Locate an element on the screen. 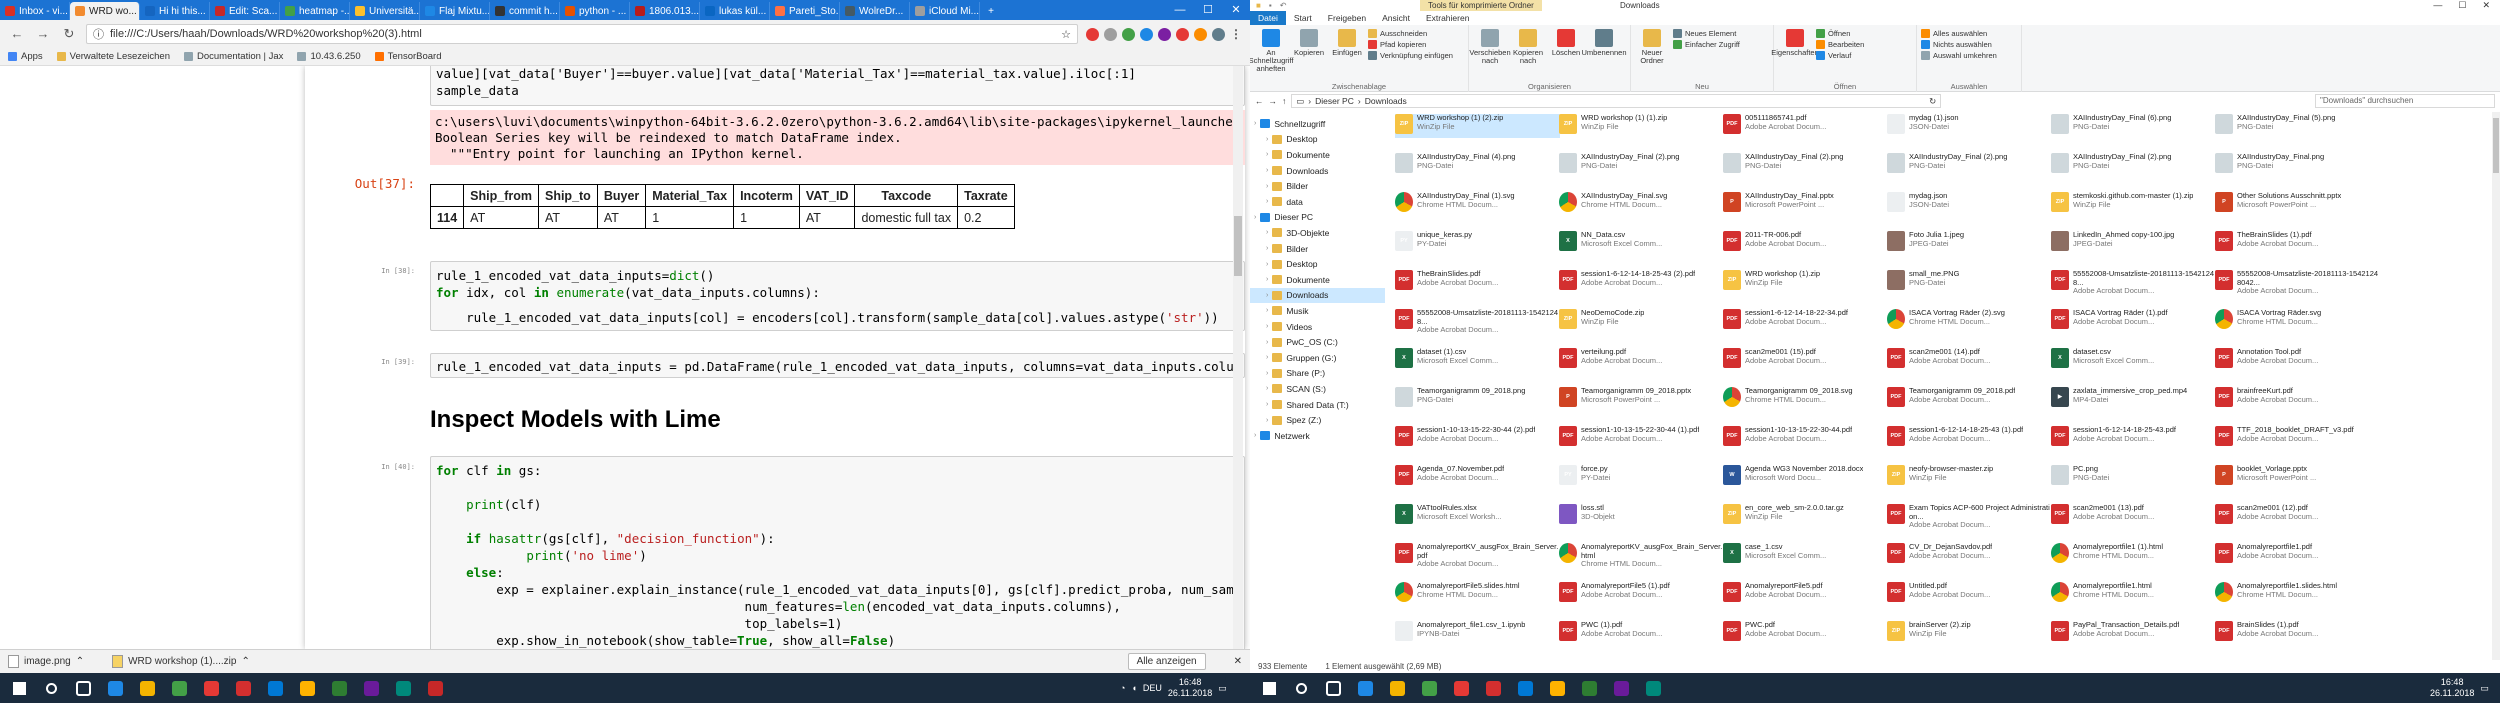 The width and height of the screenshot is (2500, 703). search-input: "Downloads" durchsuchen is located at coordinates (2405, 101).